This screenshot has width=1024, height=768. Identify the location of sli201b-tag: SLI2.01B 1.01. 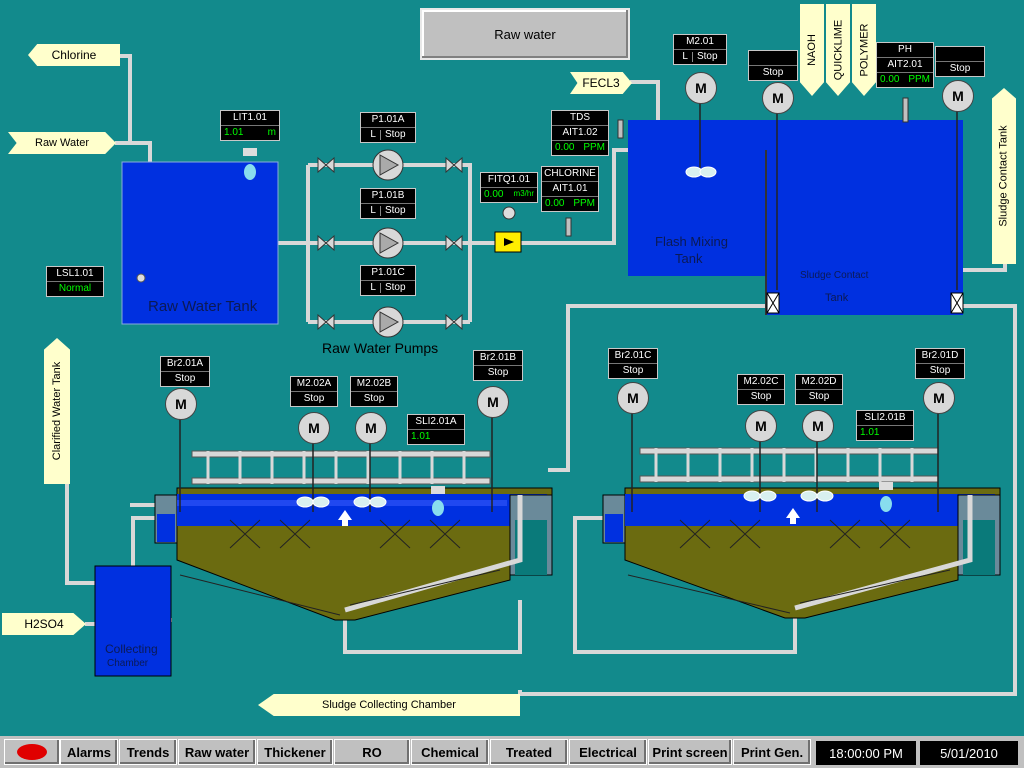
(885, 425).